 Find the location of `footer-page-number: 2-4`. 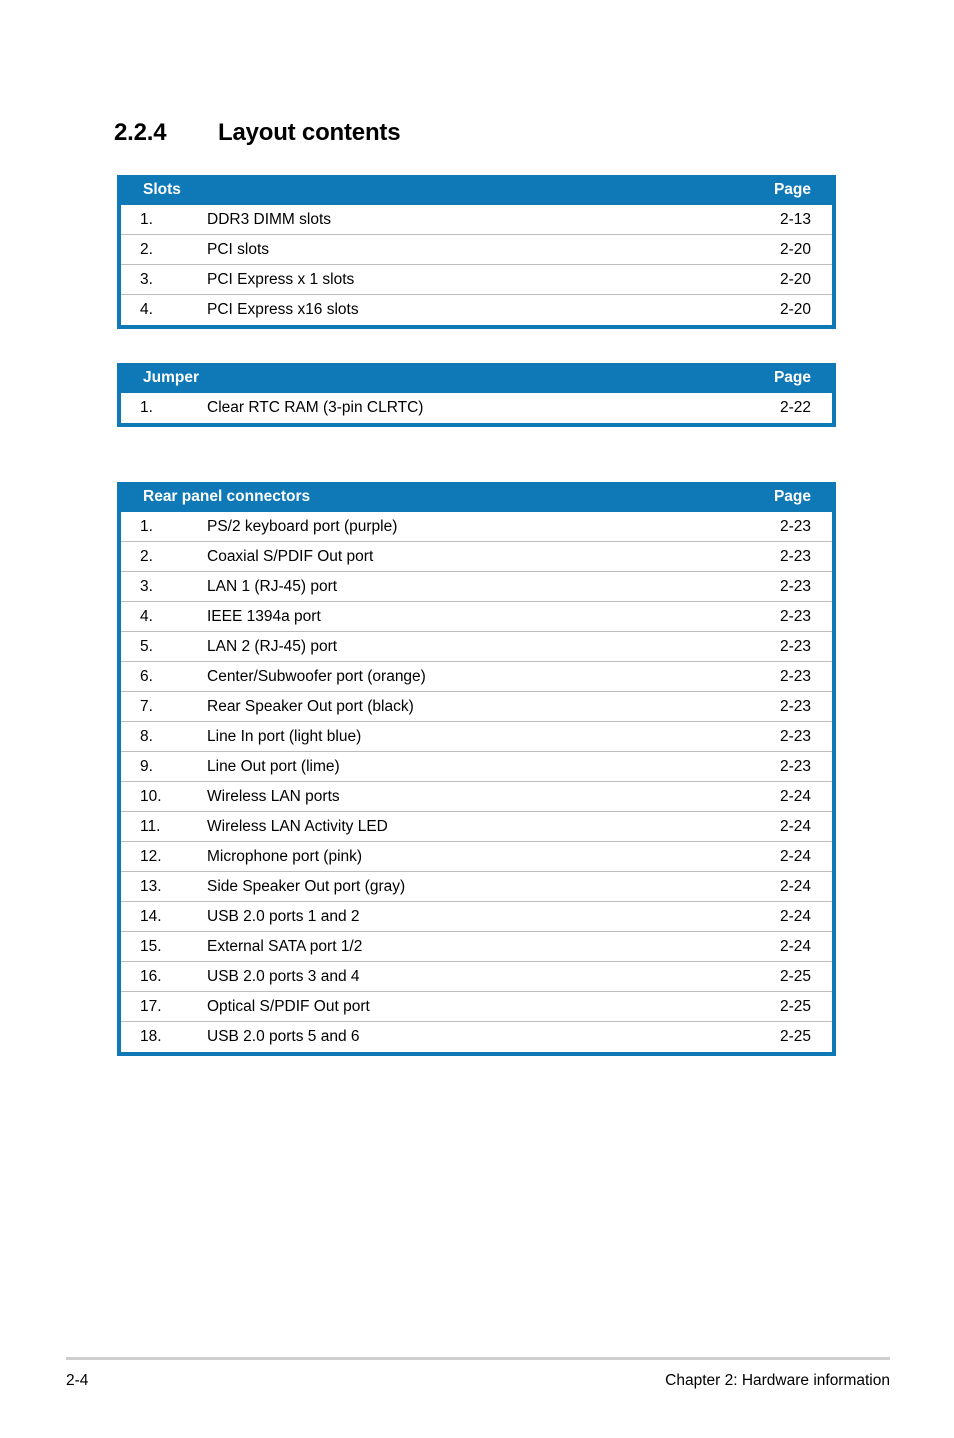

footer-page-number: 2-4 is located at coordinates (77, 1380).